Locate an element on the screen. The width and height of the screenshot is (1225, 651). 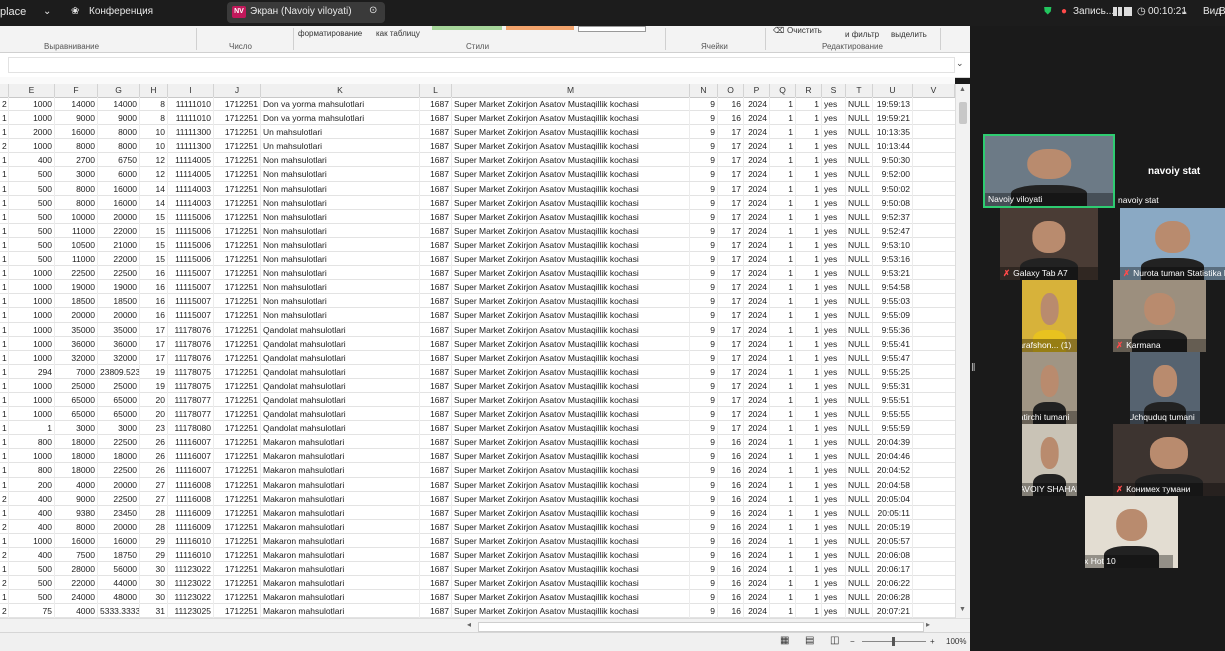
table-cell: Un mahsulotlari is located at coordinates (340, 132).